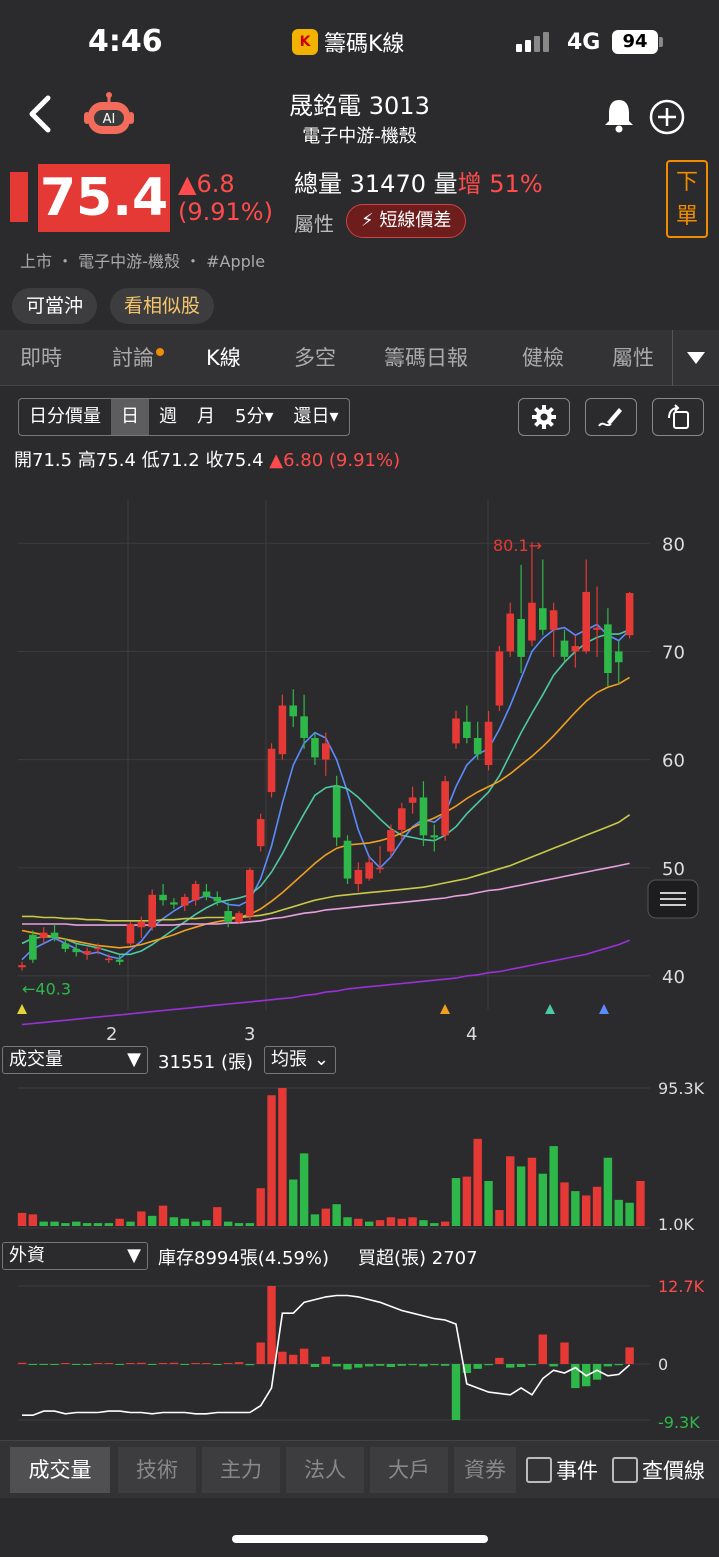 The width and height of the screenshot is (719, 1557). Describe the element at coordinates (687, 199) in the screenshot. I see `order-button: 下單` at that location.